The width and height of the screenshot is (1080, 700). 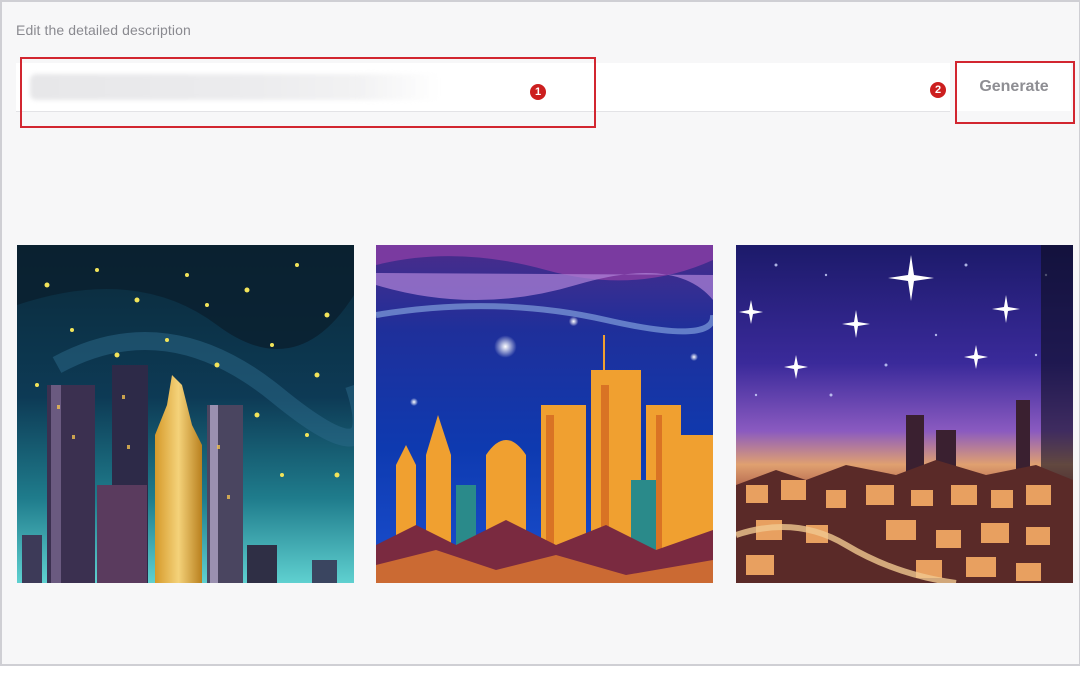 I want to click on step-badge-2: 2, so click(x=938, y=90).